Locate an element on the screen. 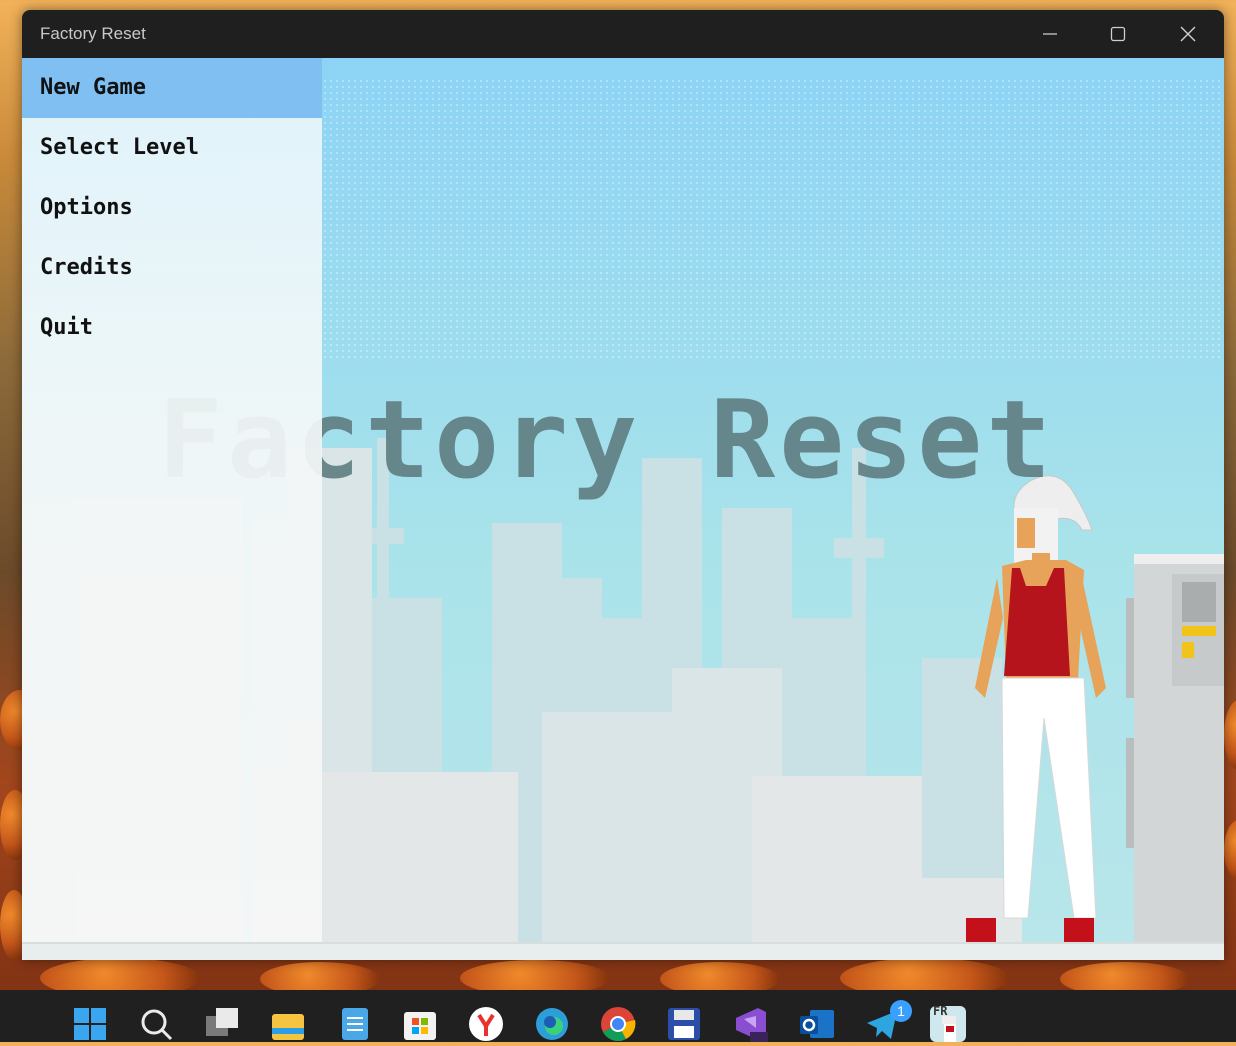 The height and width of the screenshot is (1046, 1236). notepad-icon is located at coordinates (354, 1024).